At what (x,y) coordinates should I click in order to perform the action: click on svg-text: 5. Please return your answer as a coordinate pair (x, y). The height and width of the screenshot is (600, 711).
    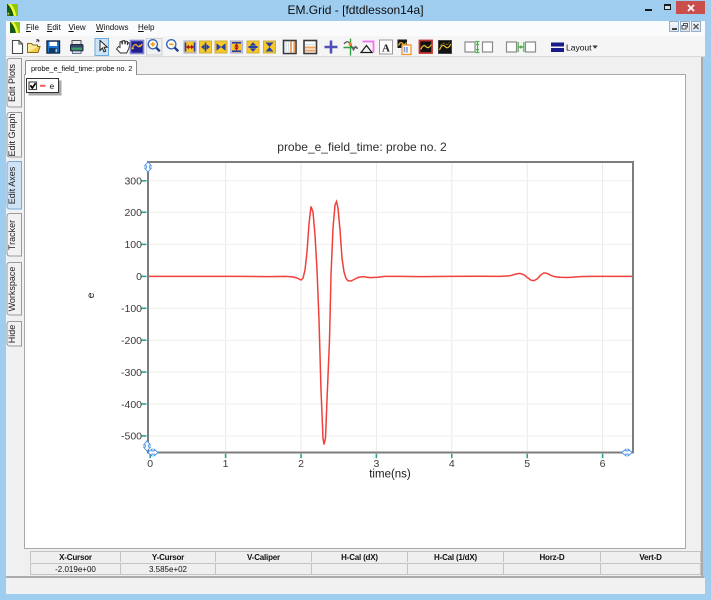
    Looking at the image, I should click on (527, 464).